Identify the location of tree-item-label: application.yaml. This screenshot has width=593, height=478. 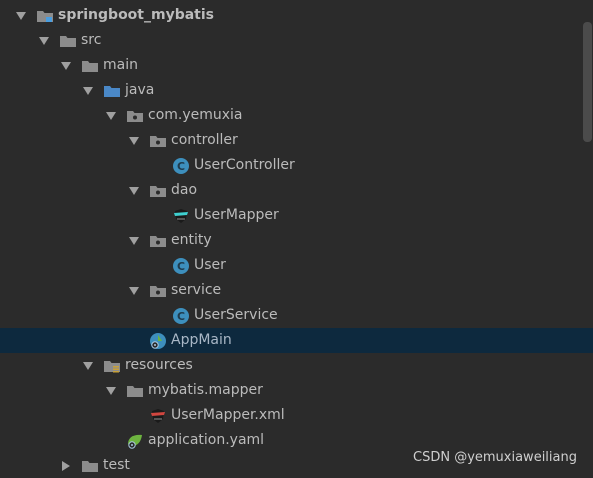
(206, 440).